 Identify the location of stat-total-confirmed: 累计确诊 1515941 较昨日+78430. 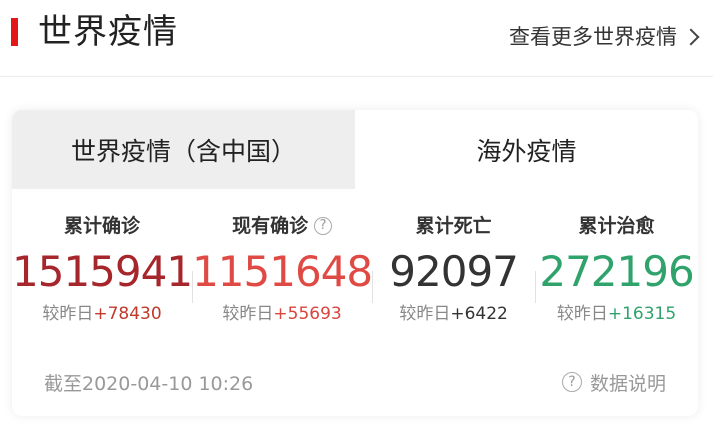
(102, 281).